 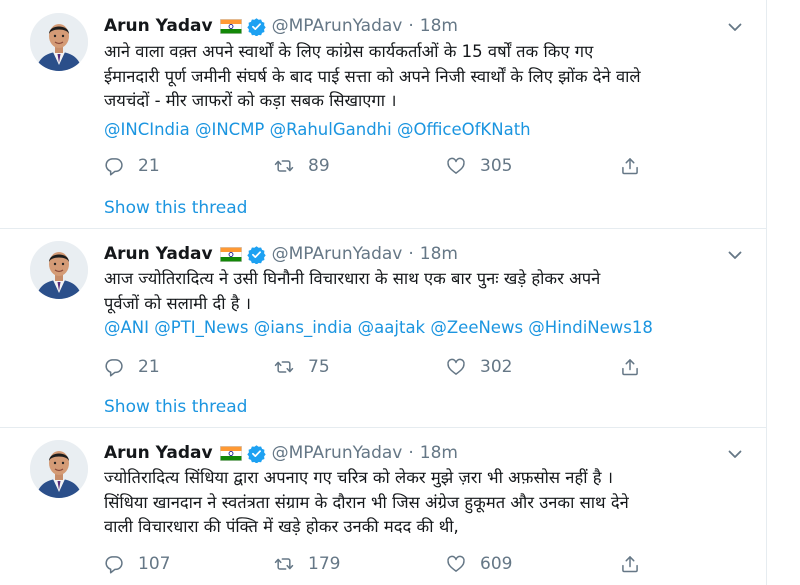 What do you see at coordinates (479, 564) in the screenshot?
I see `like-button: 609` at bounding box center [479, 564].